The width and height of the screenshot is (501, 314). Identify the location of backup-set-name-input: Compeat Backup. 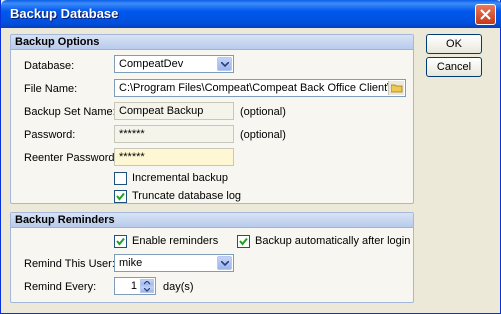
(174, 111).